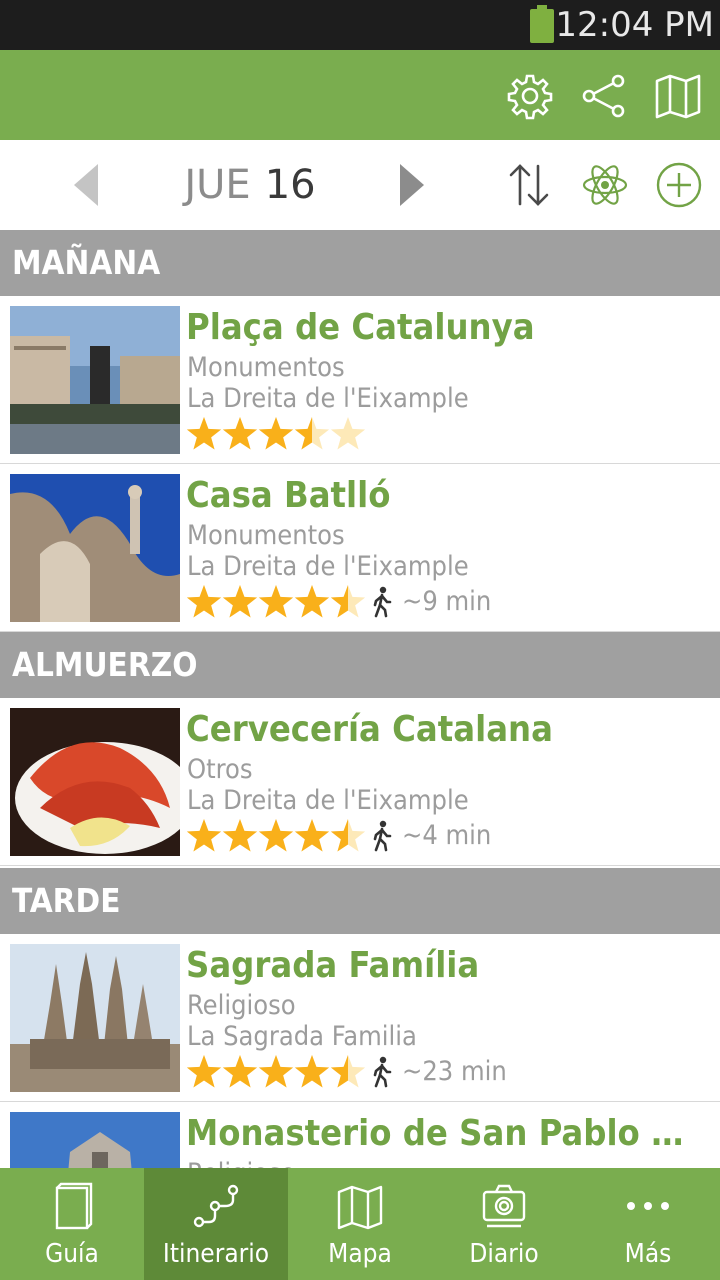 The height and width of the screenshot is (1280, 720). I want to click on gear-icon, so click(530, 96).